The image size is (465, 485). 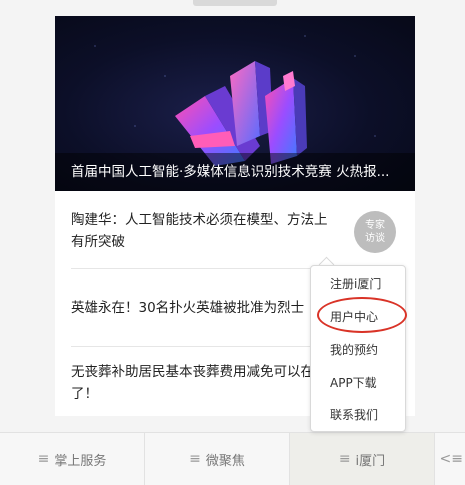 I want to click on more-tab-arrow: <≡, so click(x=450, y=459).